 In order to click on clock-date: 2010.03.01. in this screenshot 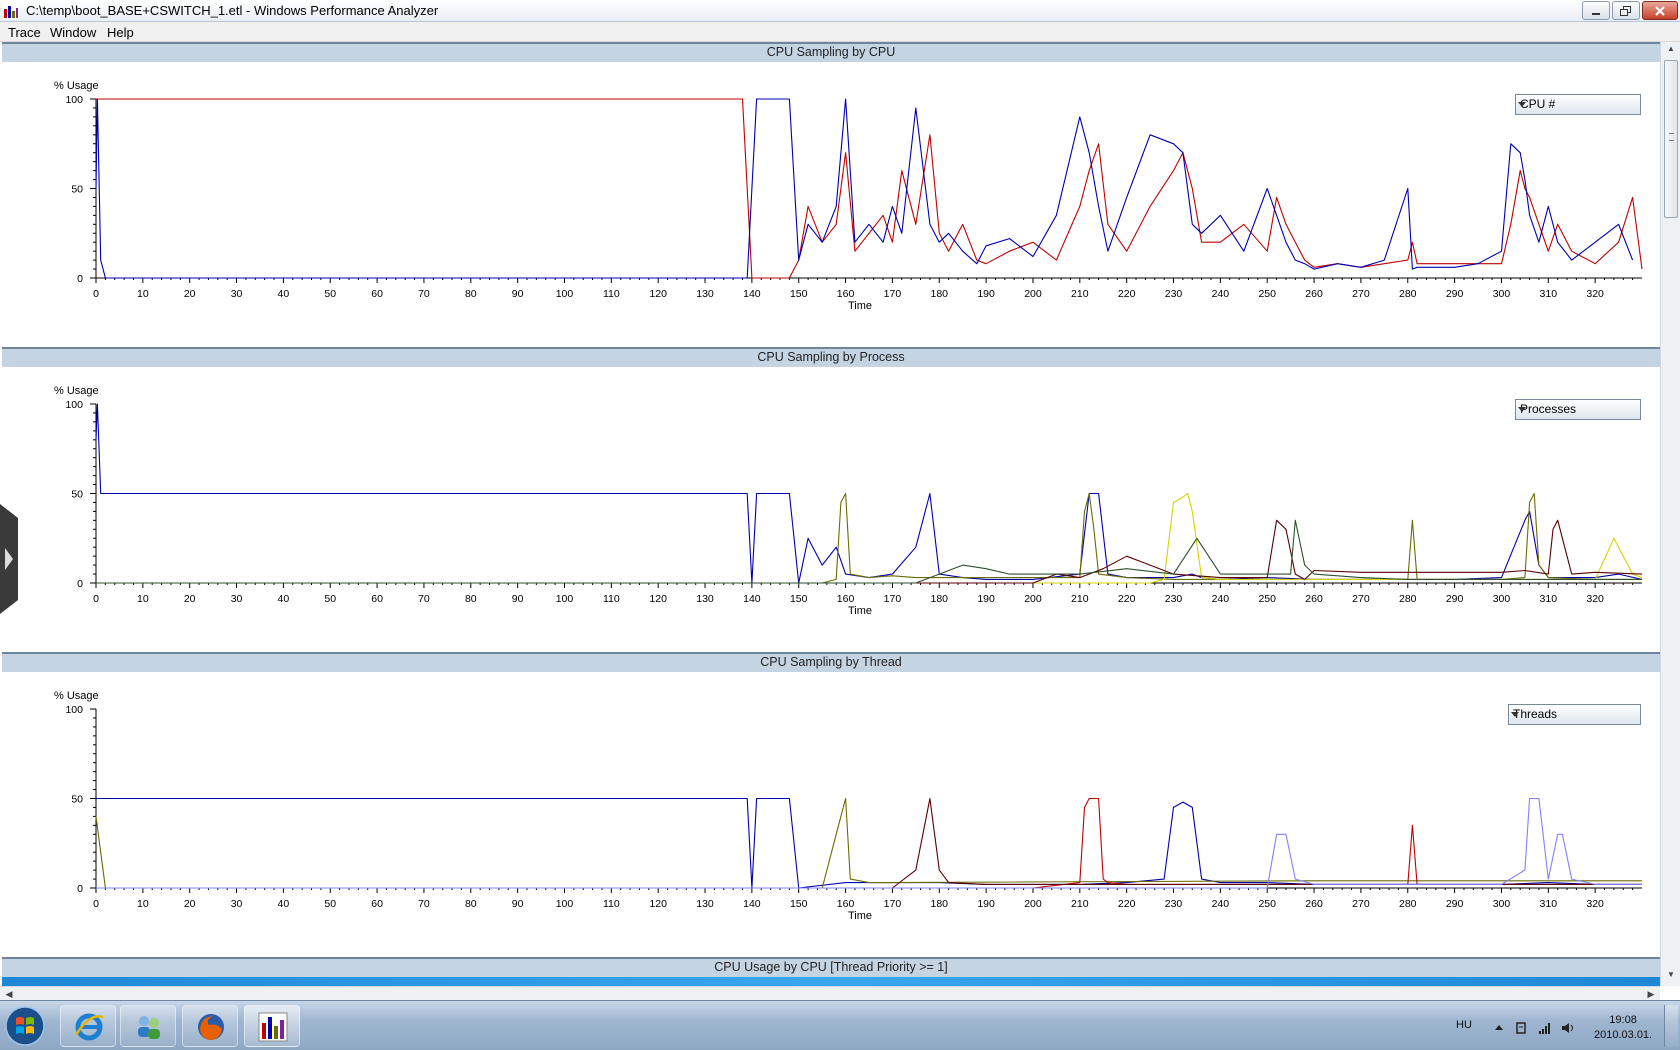, I will do `click(1623, 1035)`.